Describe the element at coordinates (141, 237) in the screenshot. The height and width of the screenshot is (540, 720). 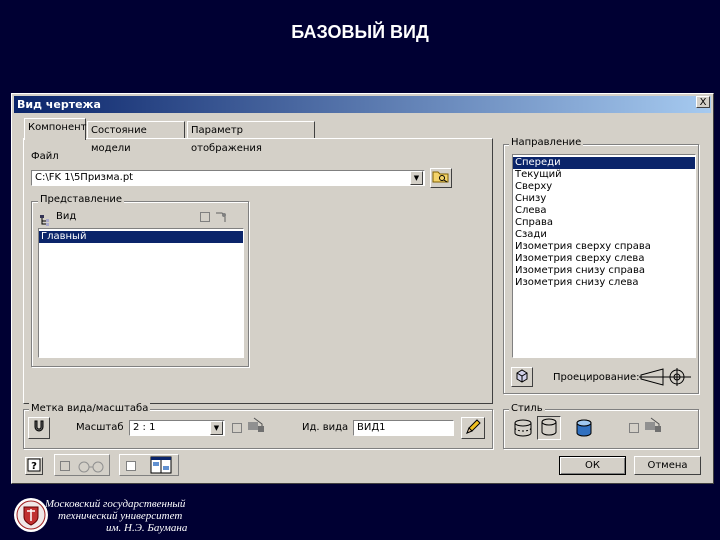
I see `representation-item-main: Главный` at that location.